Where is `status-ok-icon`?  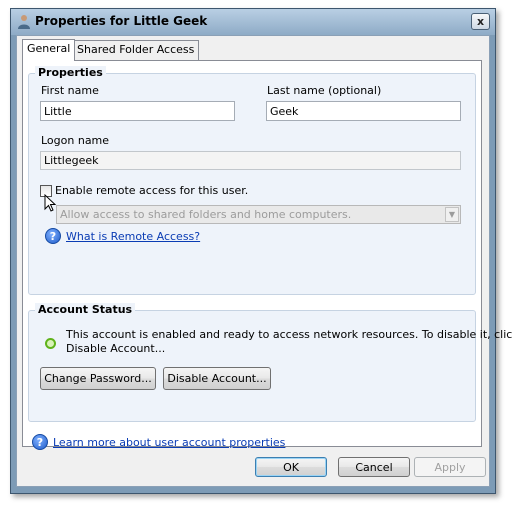
status-ok-icon is located at coordinates (50, 343).